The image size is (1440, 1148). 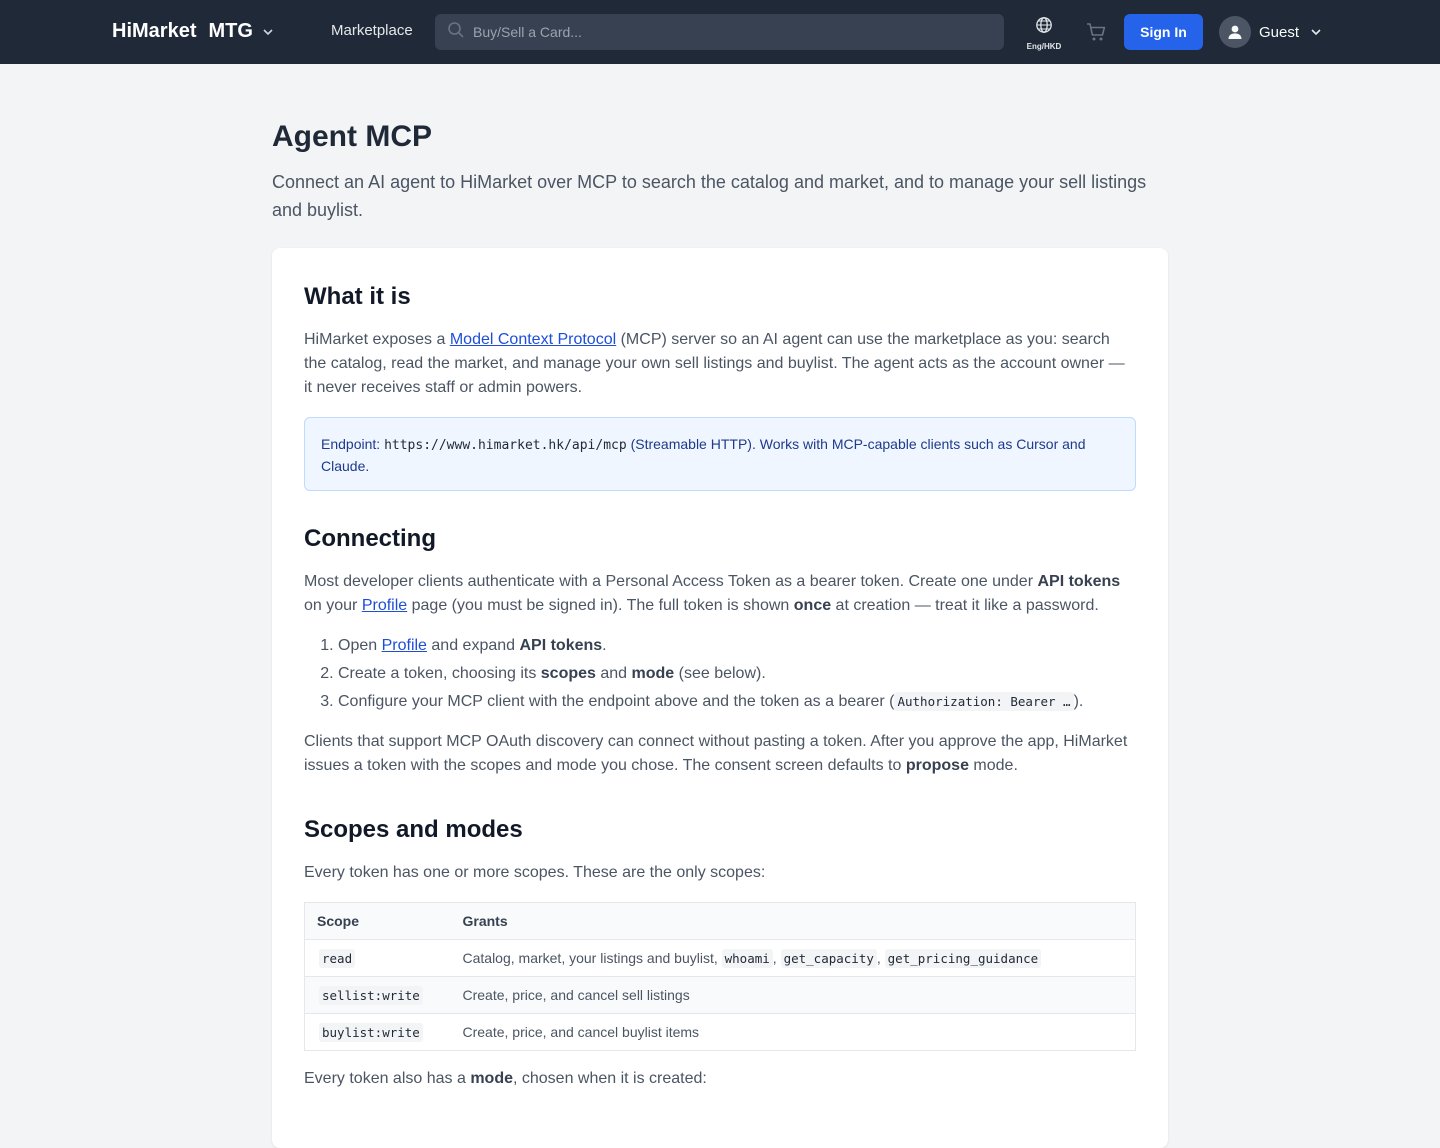 I want to click on scope-code: read, so click(x=337, y=958).